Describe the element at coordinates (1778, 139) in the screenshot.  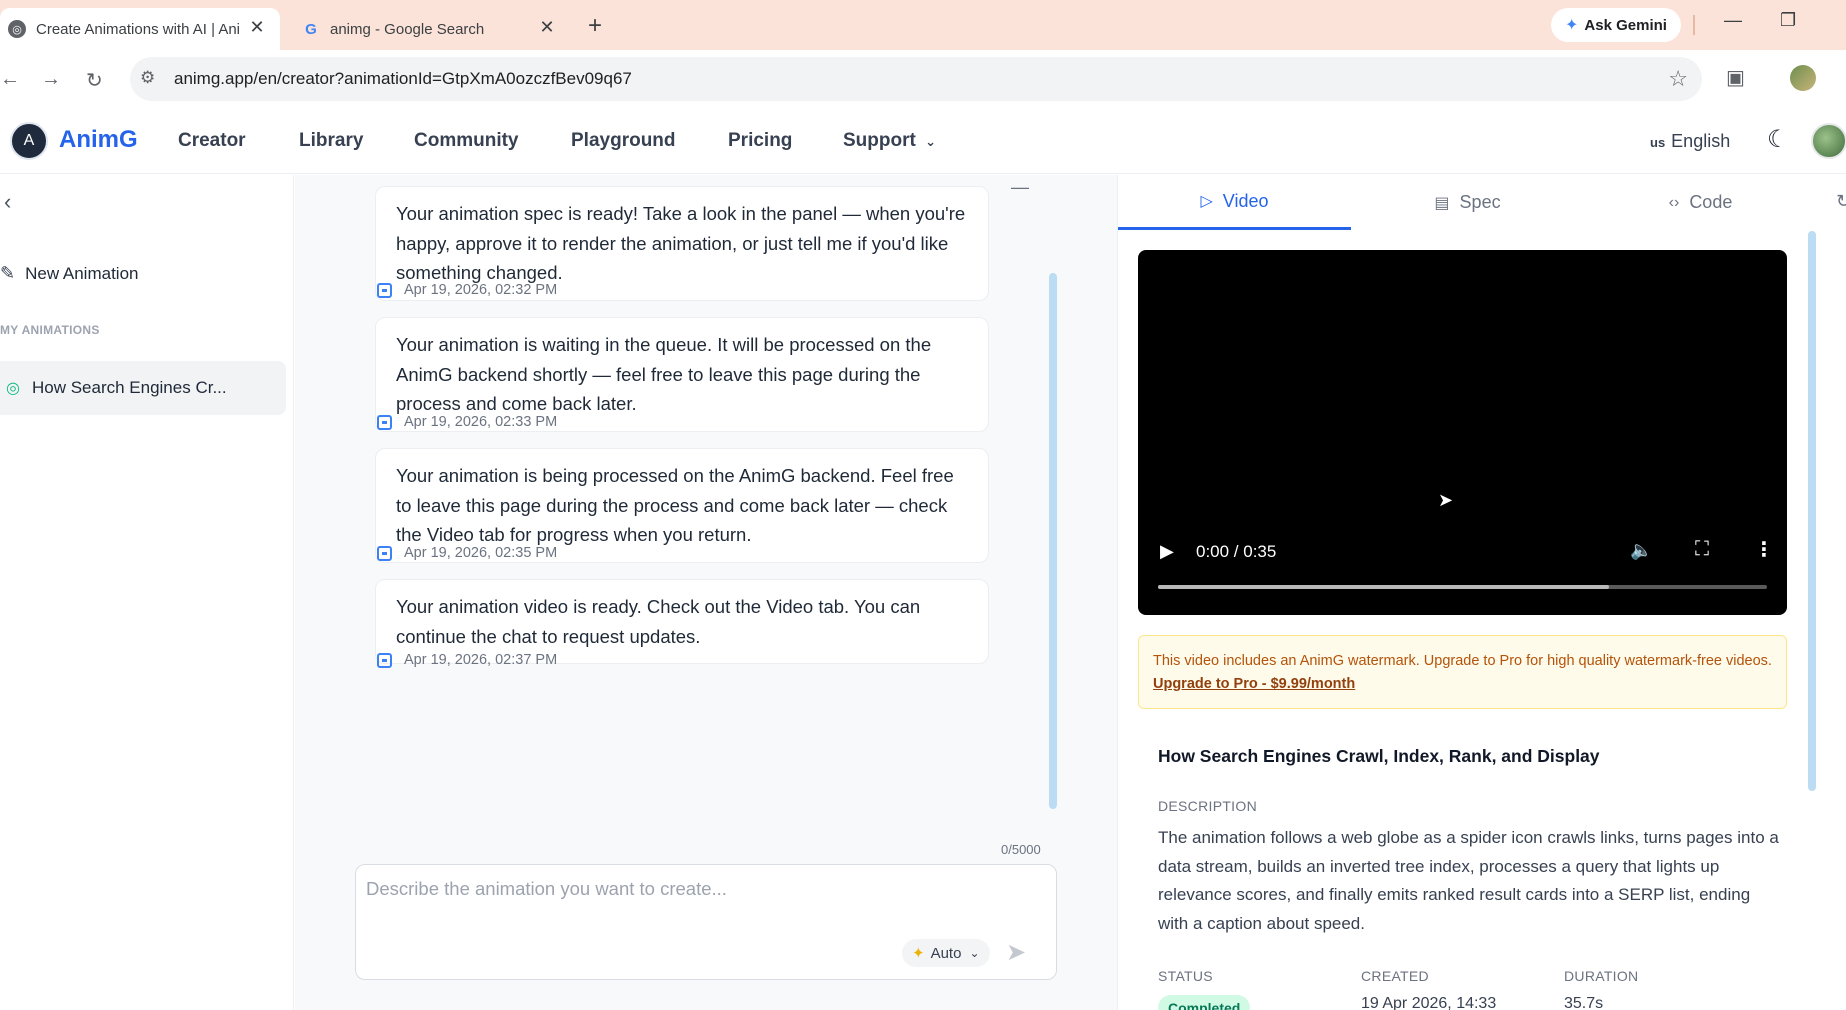
I see `dark-mode-toggle-icon: ☾` at that location.